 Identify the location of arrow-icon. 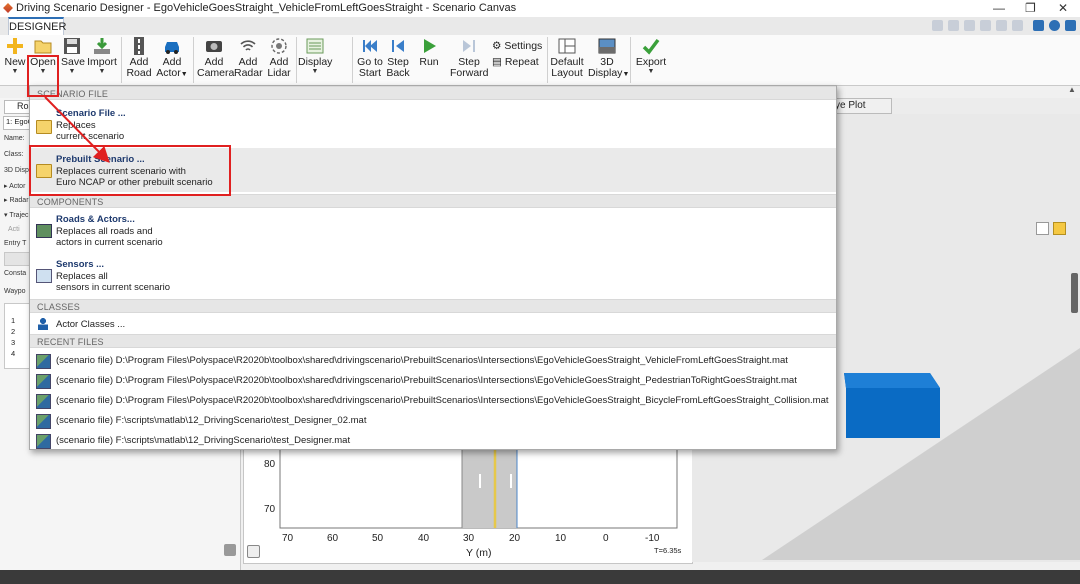
(77, 129).